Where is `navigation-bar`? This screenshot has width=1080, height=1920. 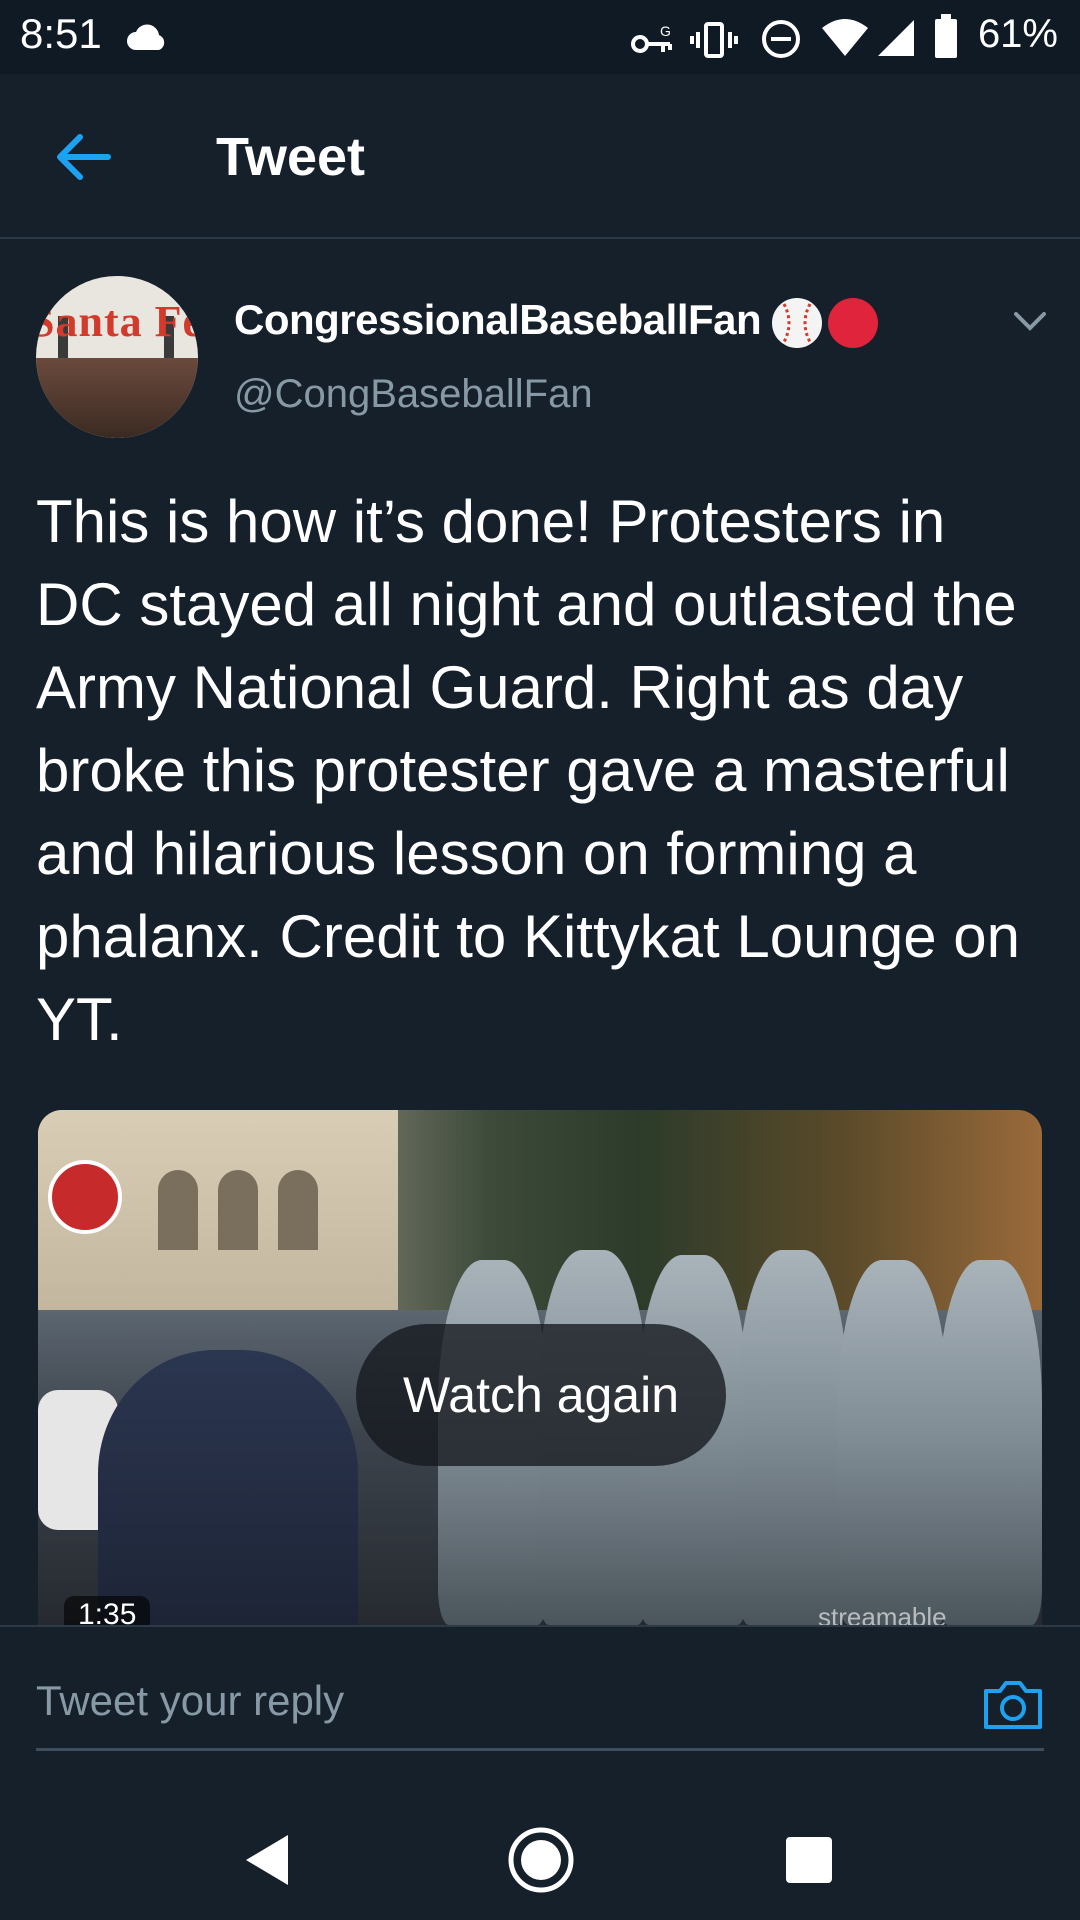 navigation-bar is located at coordinates (540, 1857).